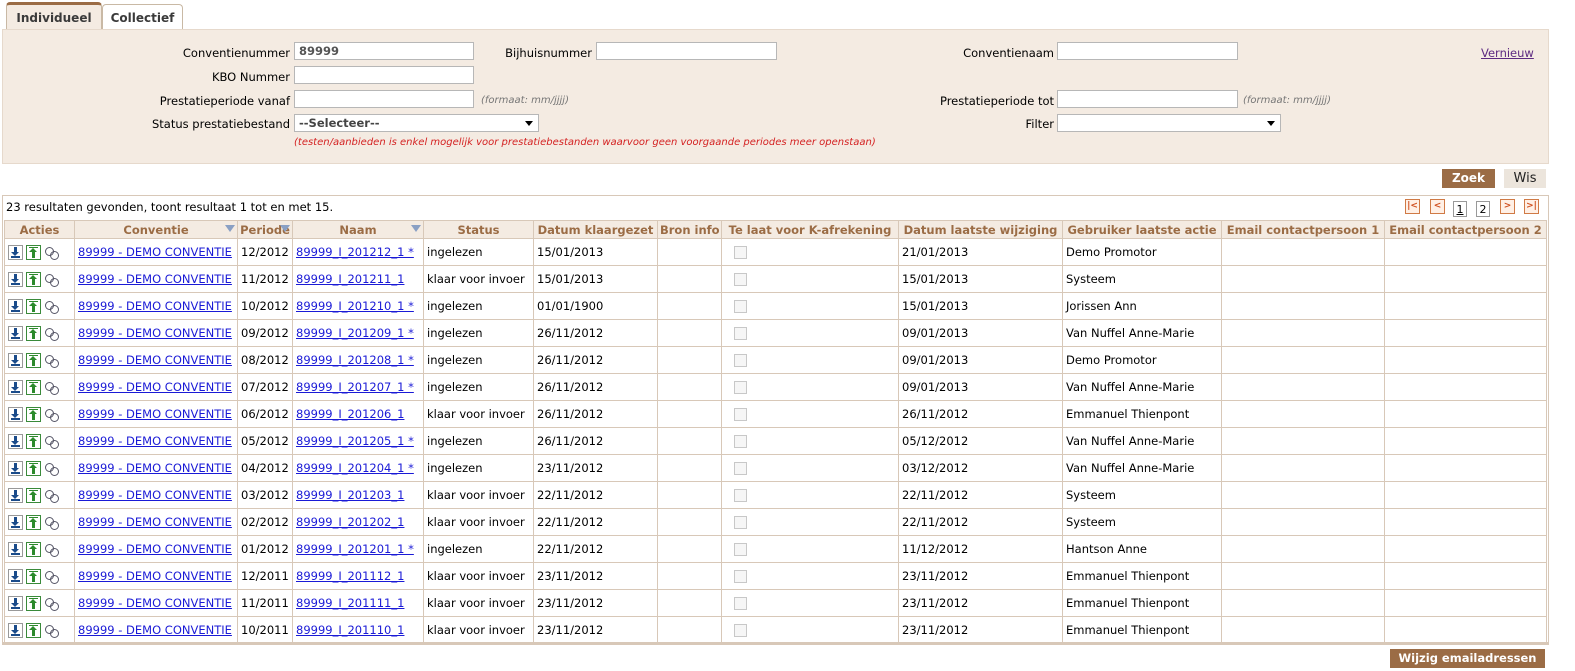 This screenshot has height=671, width=1575. Describe the element at coordinates (1467, 658) in the screenshot. I see `wijzig-emailadressen-button: Wijzig emailadressen` at that location.